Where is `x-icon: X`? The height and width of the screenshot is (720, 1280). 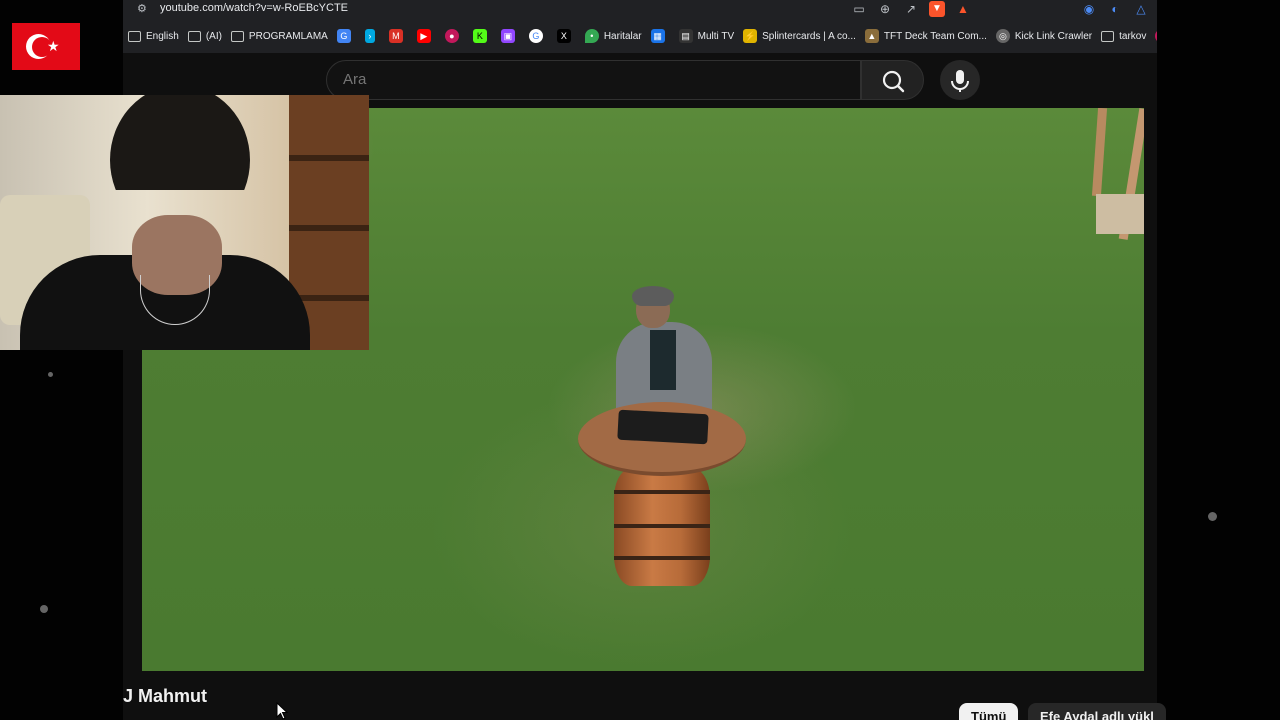
x-icon: X is located at coordinates (563, 36).